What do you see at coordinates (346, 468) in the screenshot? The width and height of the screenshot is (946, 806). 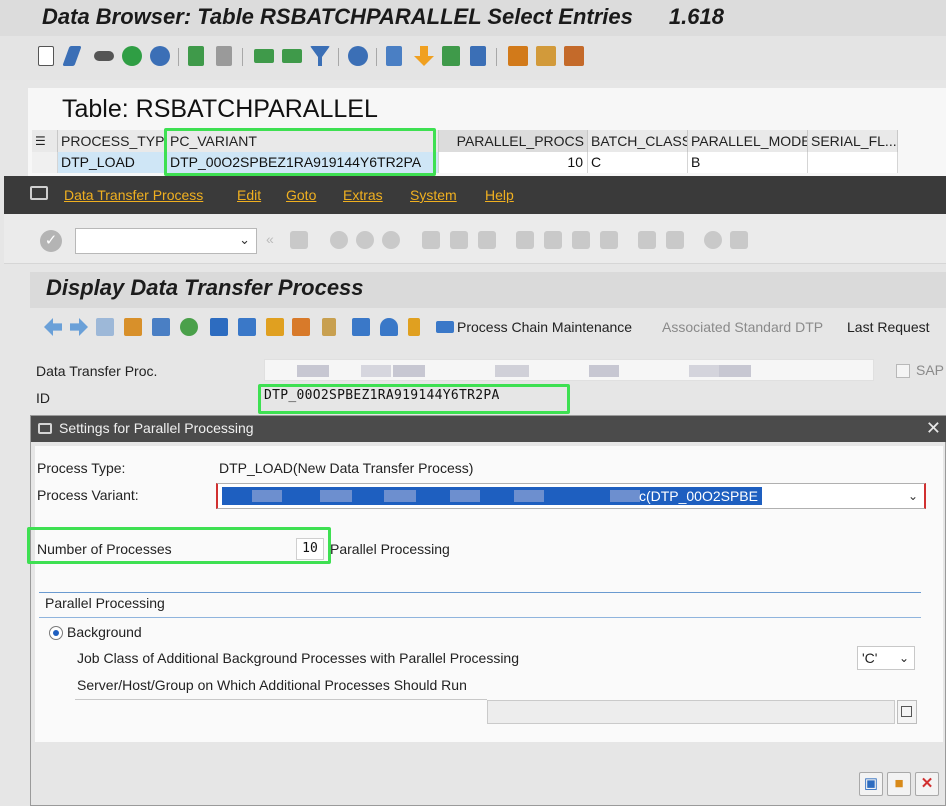 I see `process-type-value: DTP_LOAD(New Data Transfer Process)` at bounding box center [346, 468].